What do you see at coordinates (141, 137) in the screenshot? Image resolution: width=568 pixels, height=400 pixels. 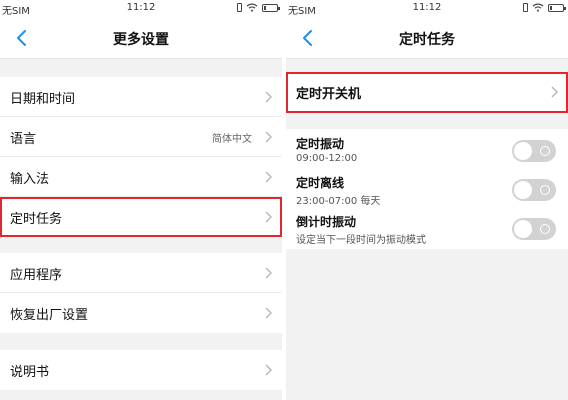 I see `settings-item-language: 语言 简体中文` at bounding box center [141, 137].